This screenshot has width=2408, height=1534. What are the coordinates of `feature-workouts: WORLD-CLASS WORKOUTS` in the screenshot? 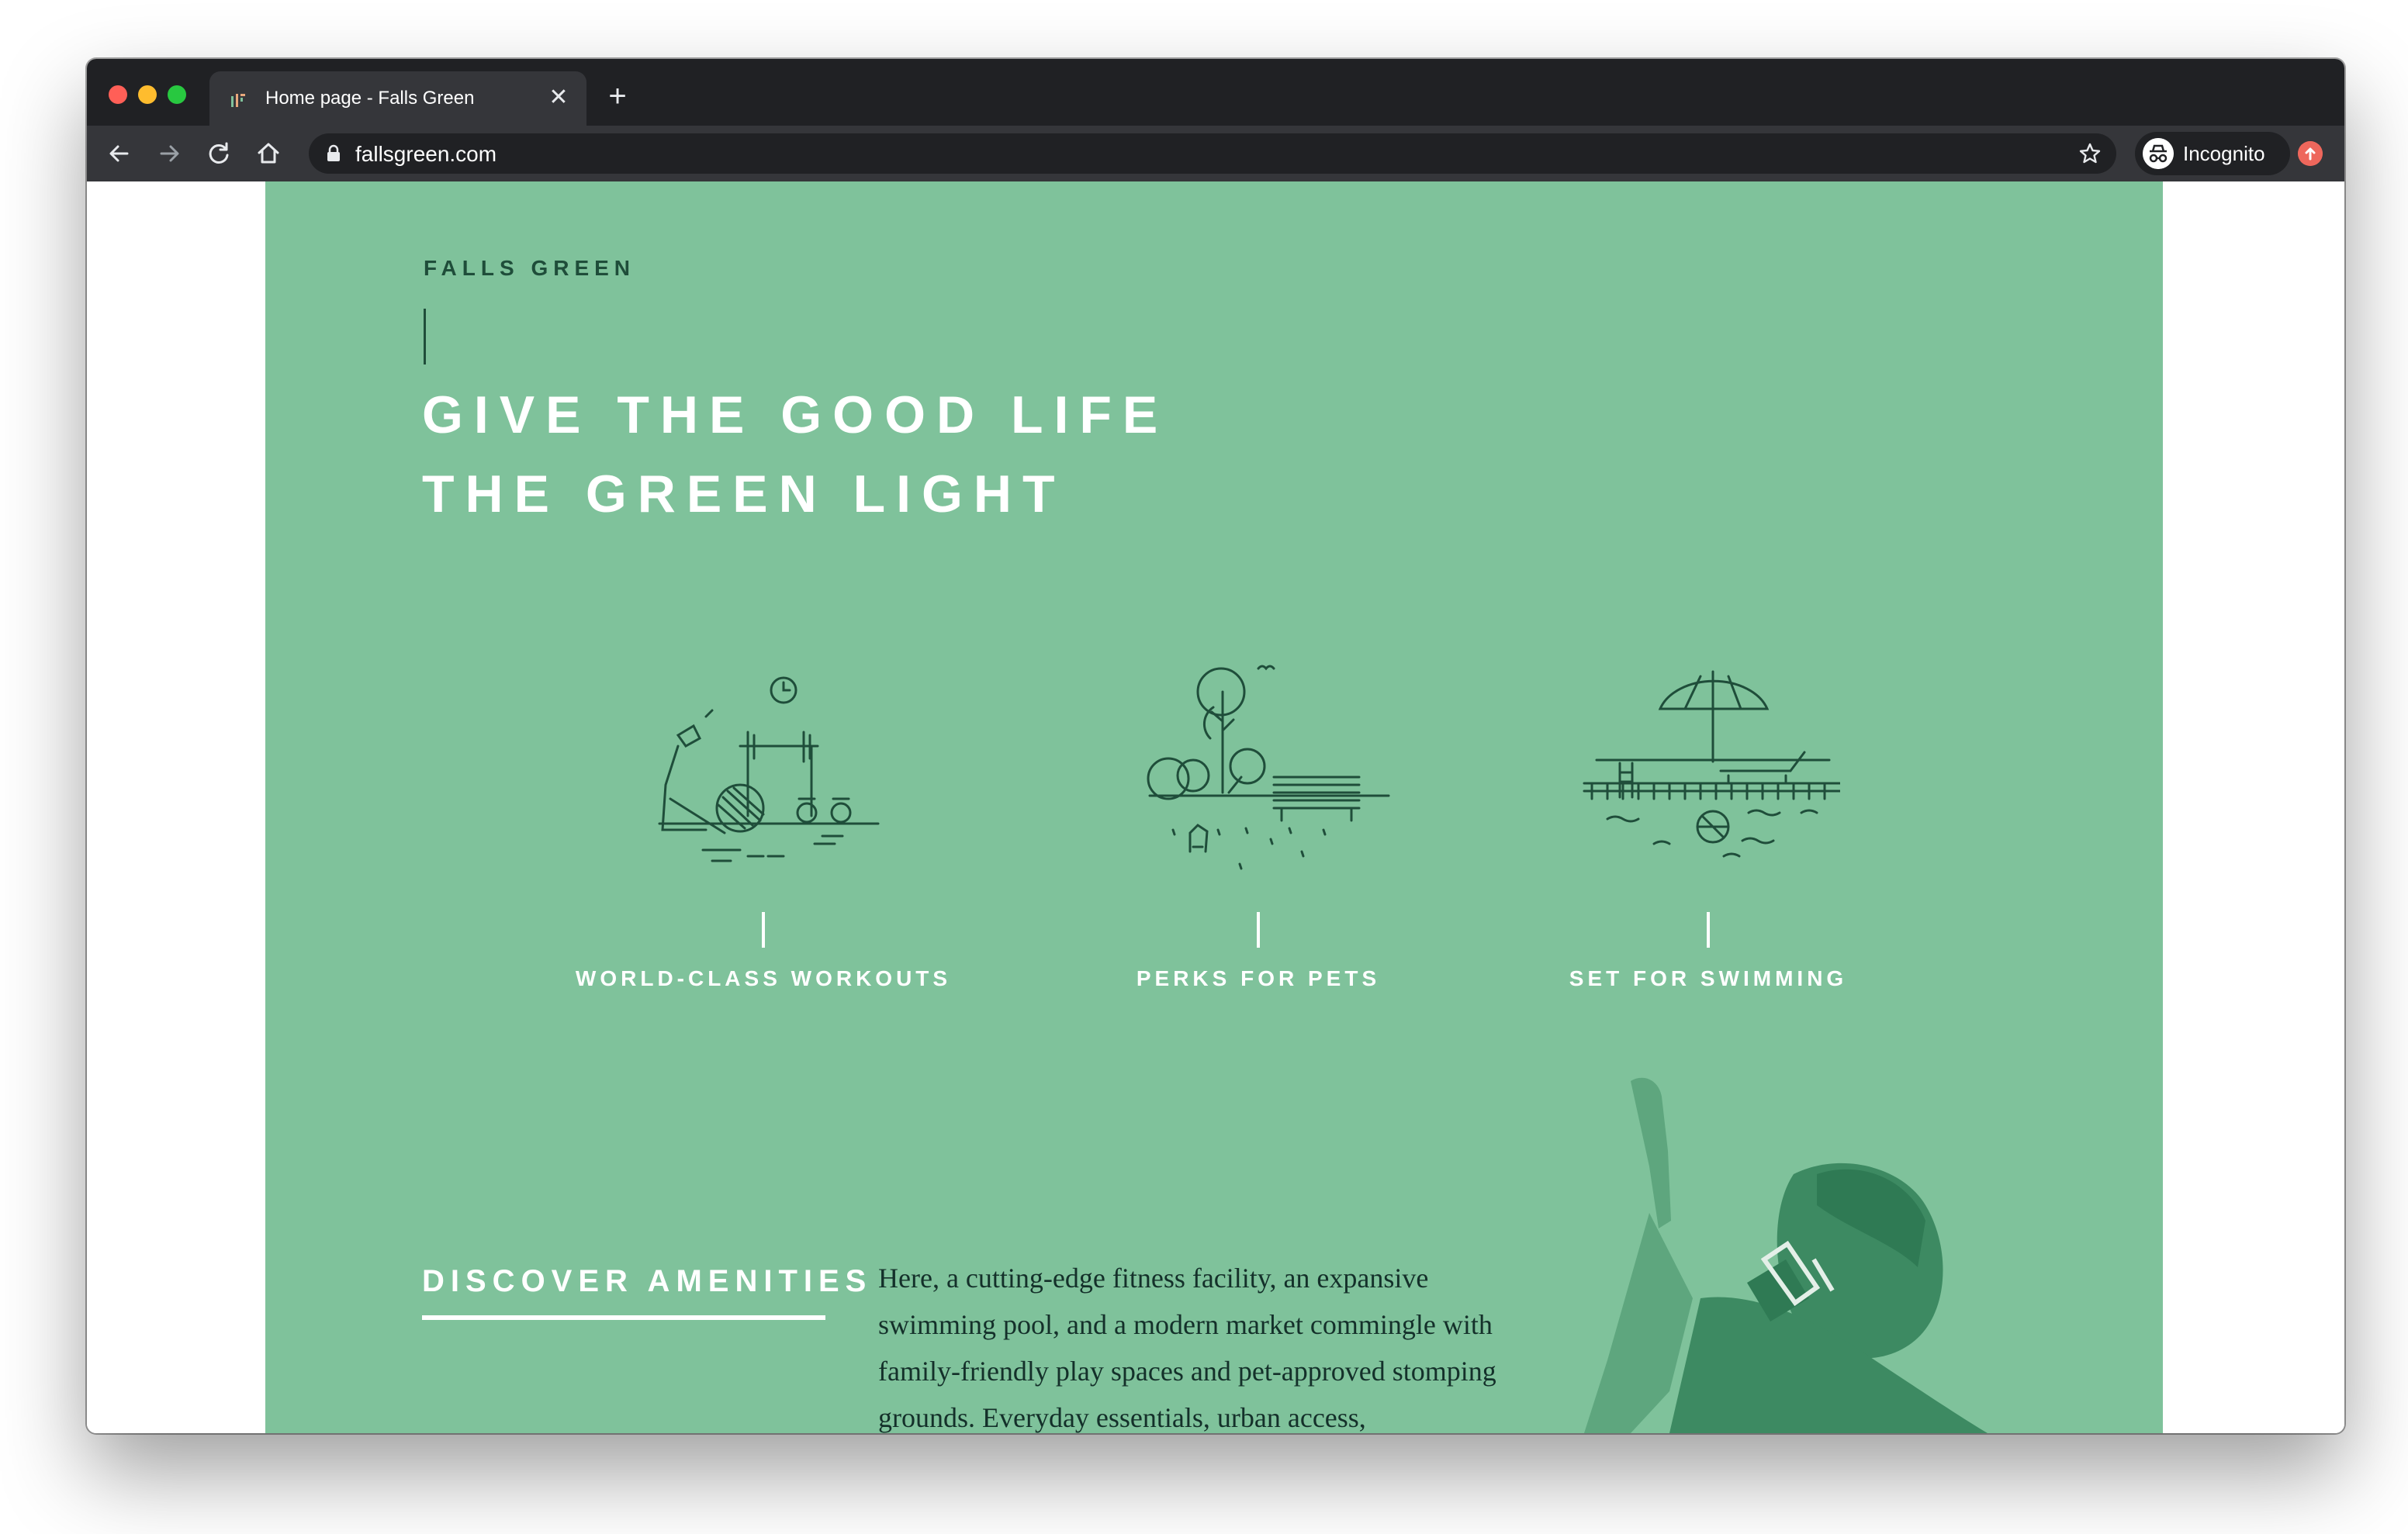 It's located at (763, 826).